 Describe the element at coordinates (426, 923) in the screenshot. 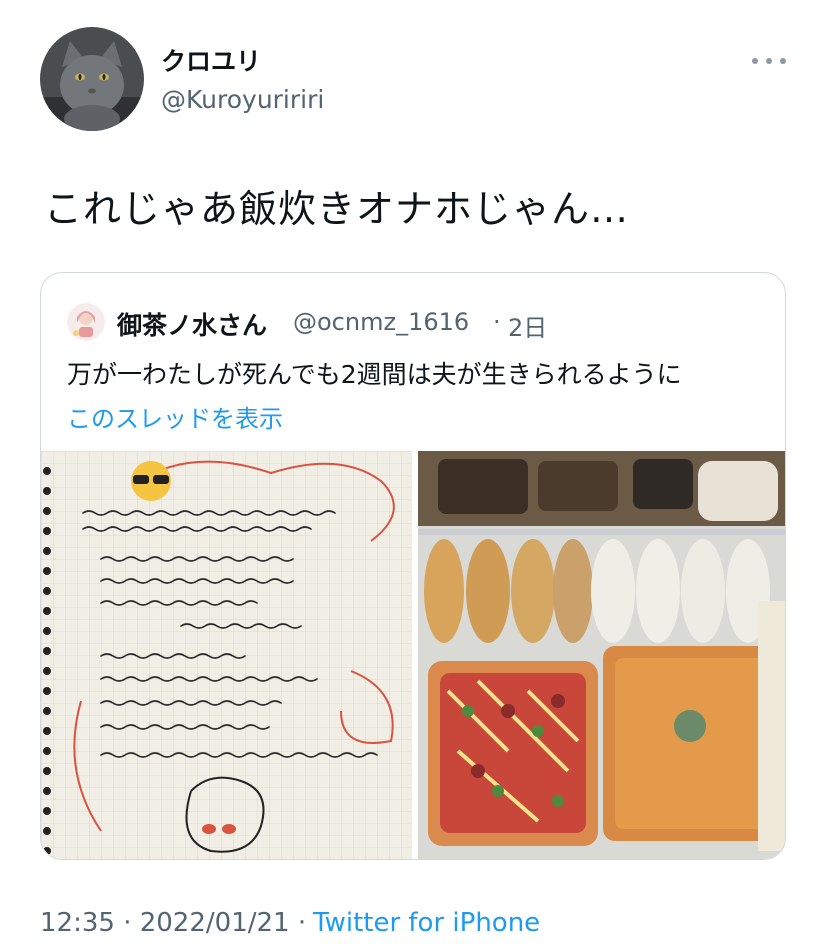

I see `tweet-source-link: Twitter for iPhone` at that location.